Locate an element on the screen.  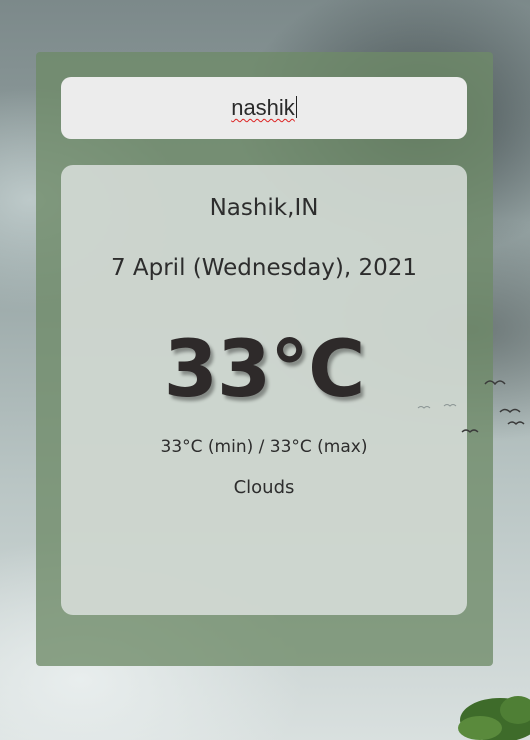
weather-condition: Clouds is located at coordinates (264, 487).